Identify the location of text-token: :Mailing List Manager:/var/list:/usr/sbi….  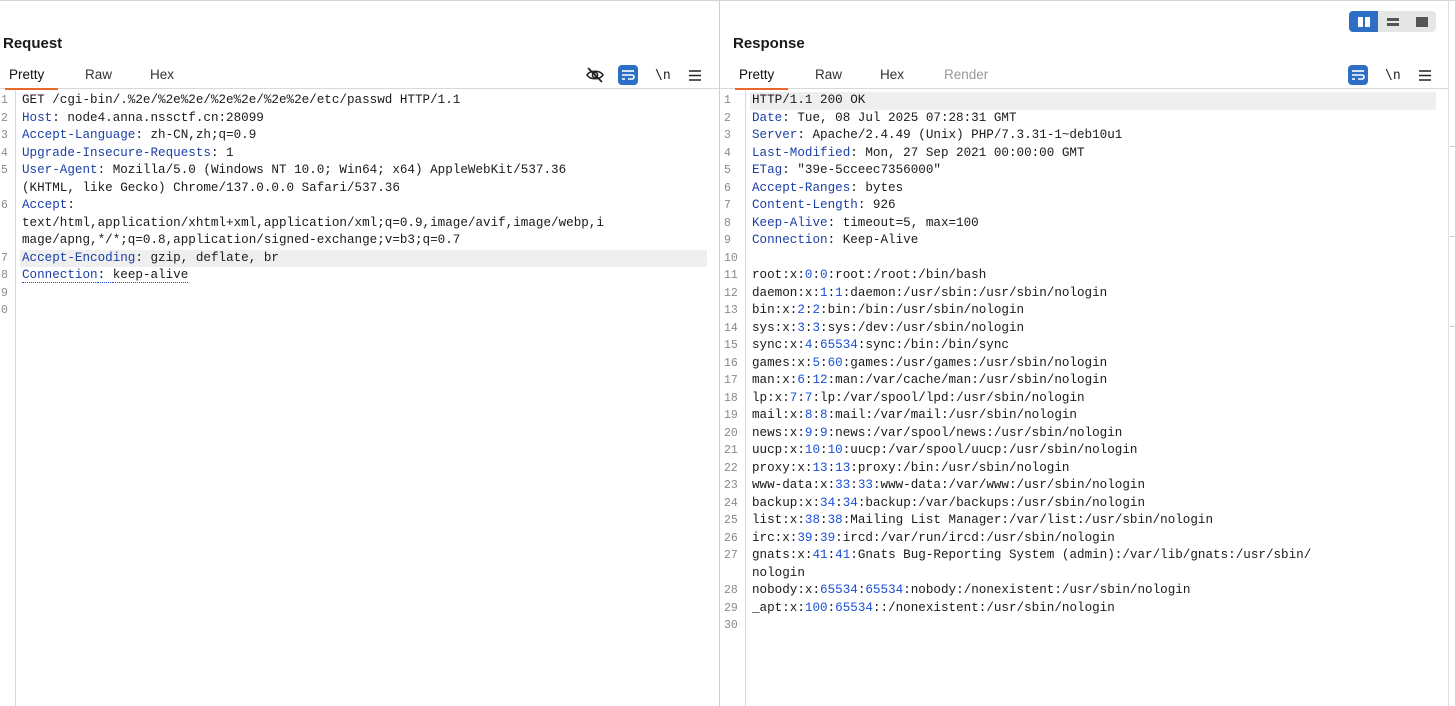
(1028, 520).